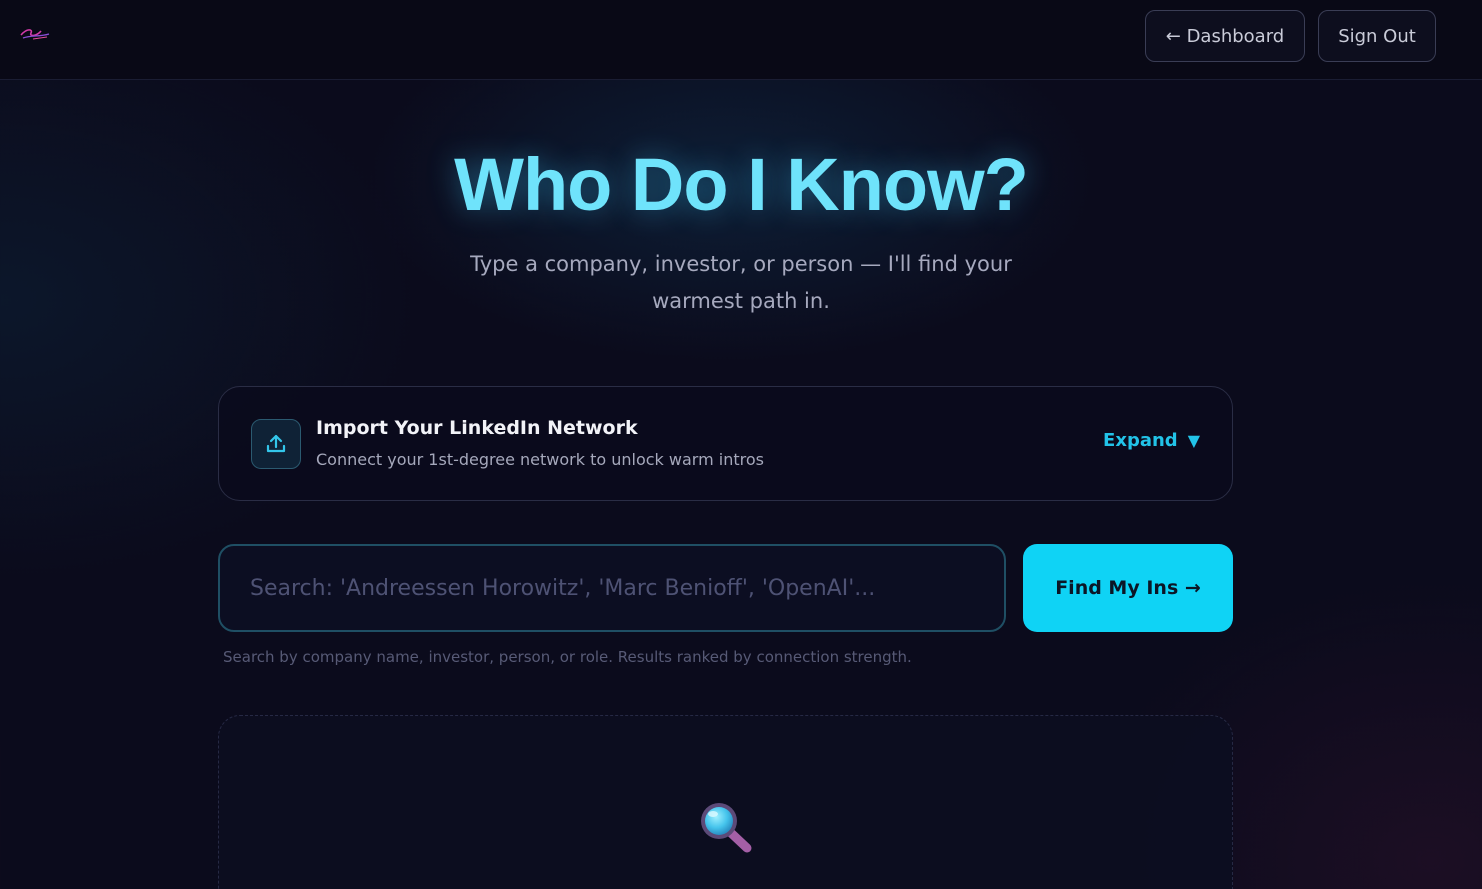 This screenshot has width=1482, height=889. I want to click on magnifying-glass-icon, so click(726, 828).